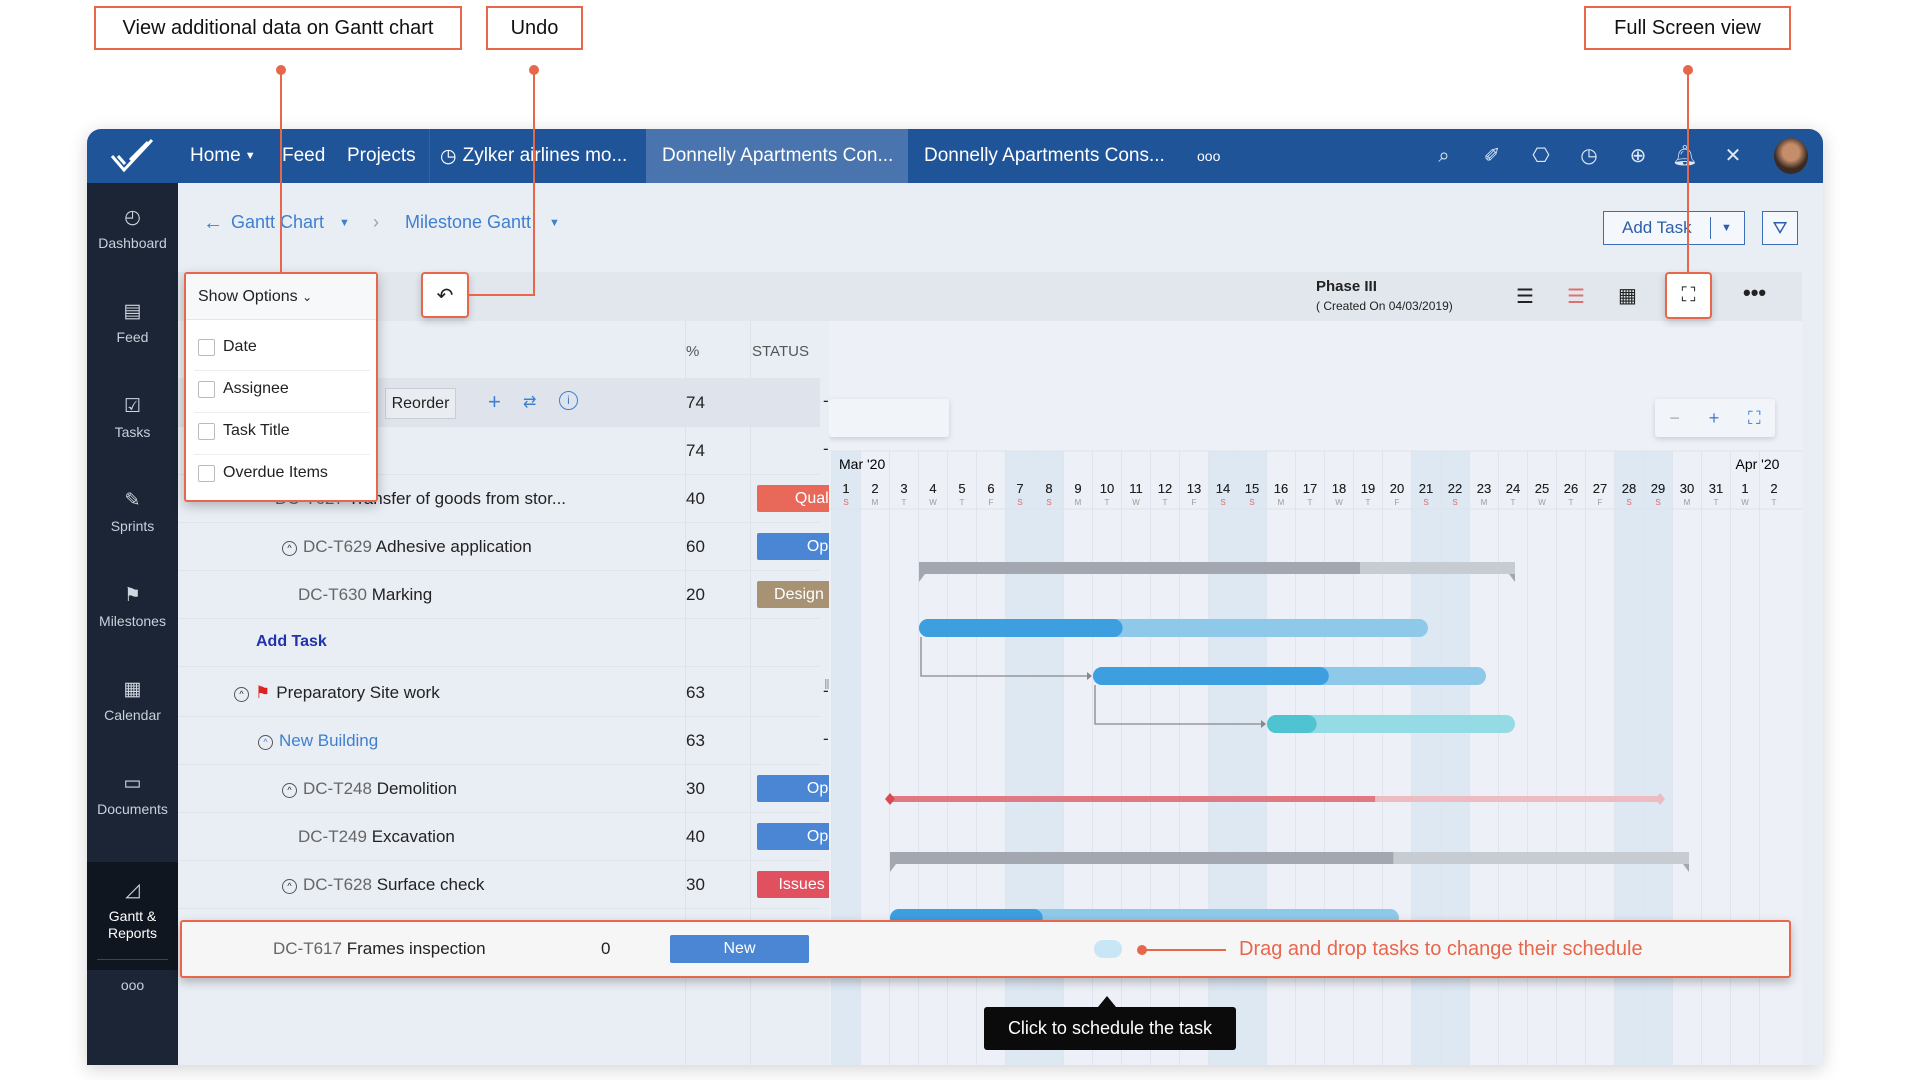 This screenshot has width=1920, height=1080. I want to click on calendar-chart-icon: ▦, so click(1627, 295).